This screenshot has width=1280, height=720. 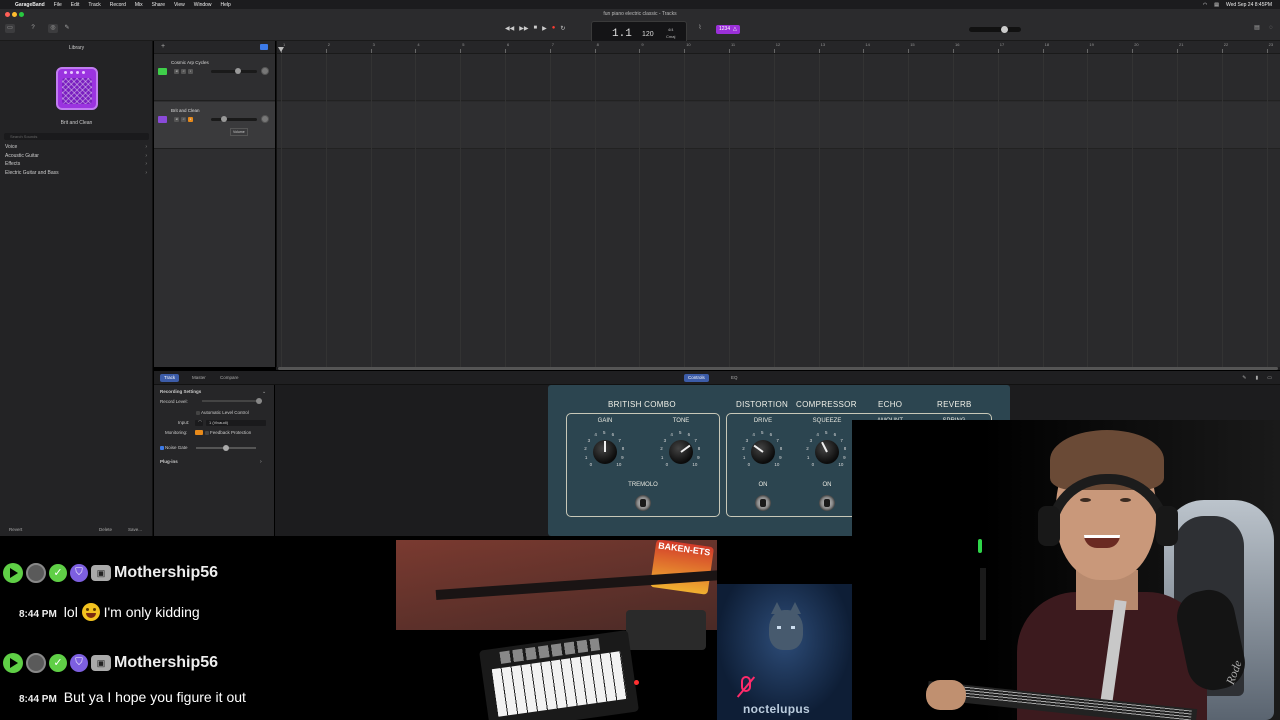 What do you see at coordinates (509, 28) in the screenshot?
I see `rewind-icon: ◀◀` at bounding box center [509, 28].